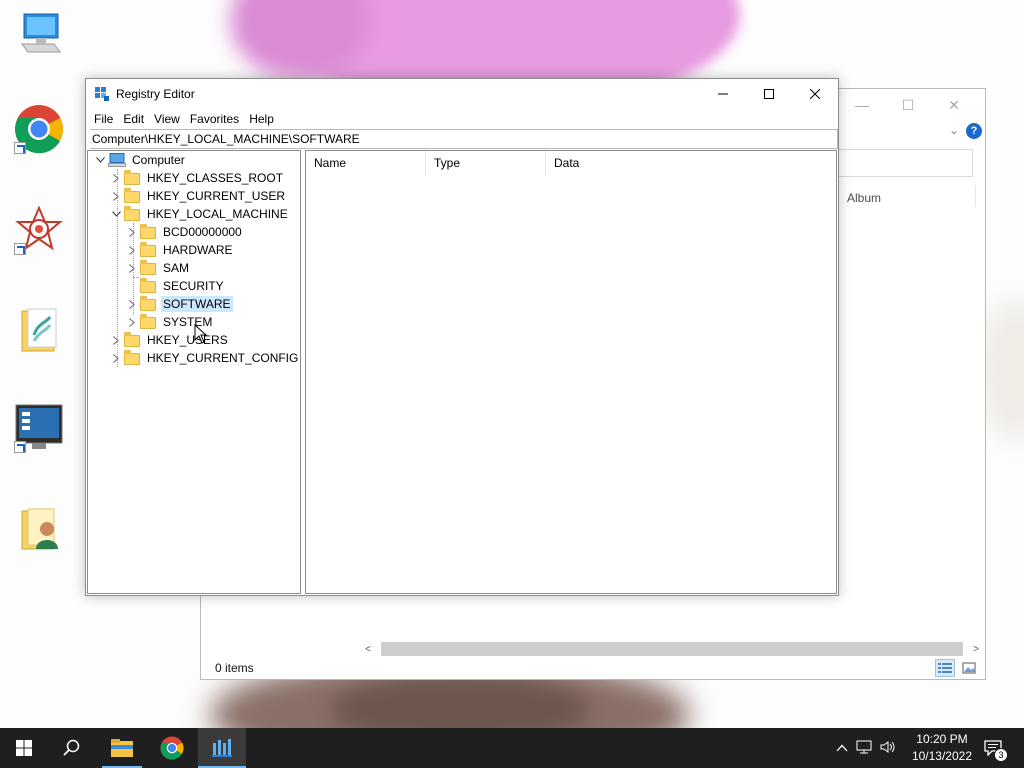  What do you see at coordinates (215, 119) in the screenshot?
I see `menu-favorites: Favorites` at bounding box center [215, 119].